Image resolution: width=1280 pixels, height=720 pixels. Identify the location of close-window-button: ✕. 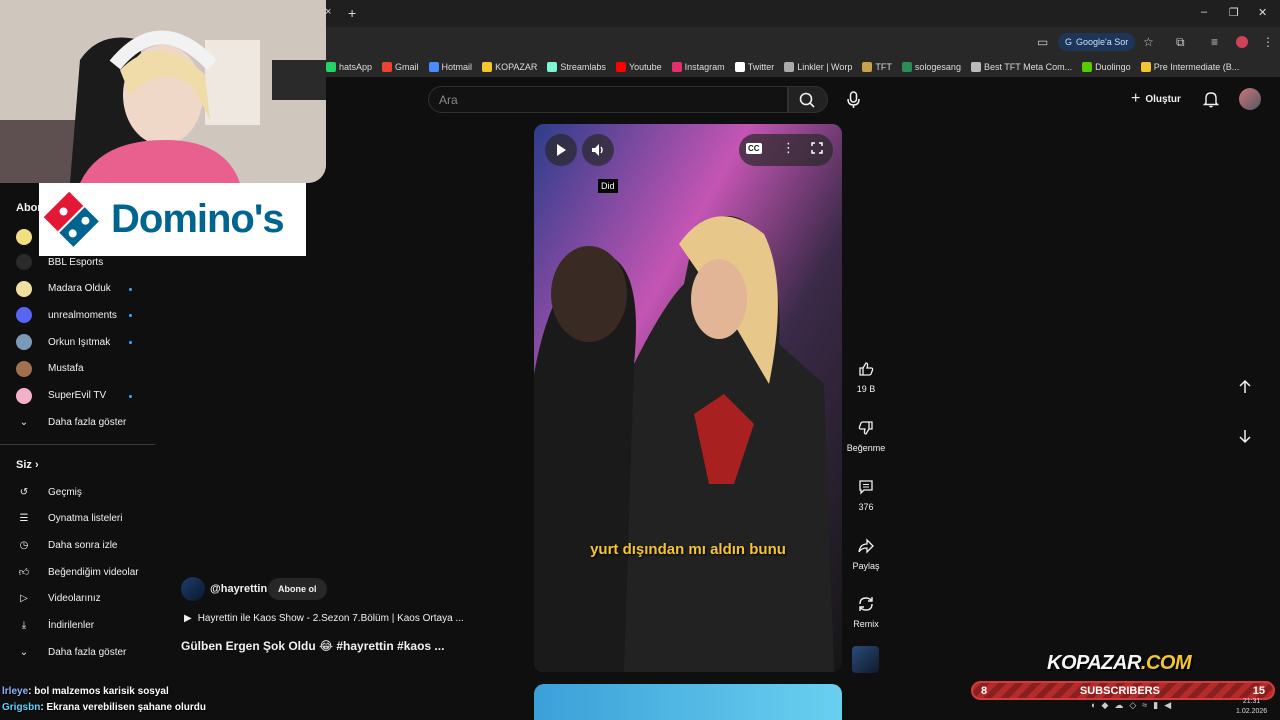
(1262, 12).